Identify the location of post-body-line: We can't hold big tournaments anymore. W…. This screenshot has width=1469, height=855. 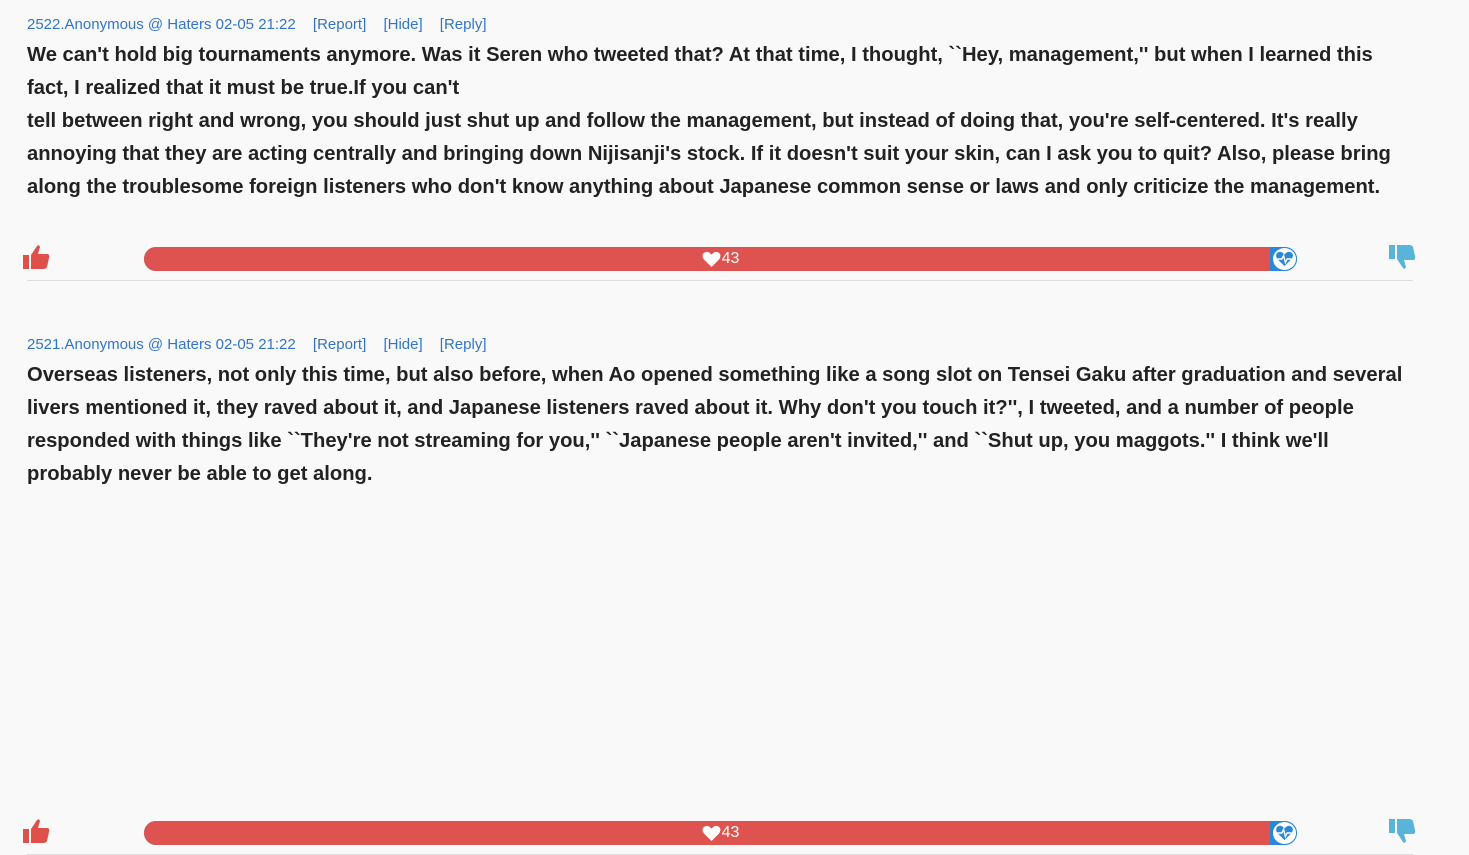
(700, 71).